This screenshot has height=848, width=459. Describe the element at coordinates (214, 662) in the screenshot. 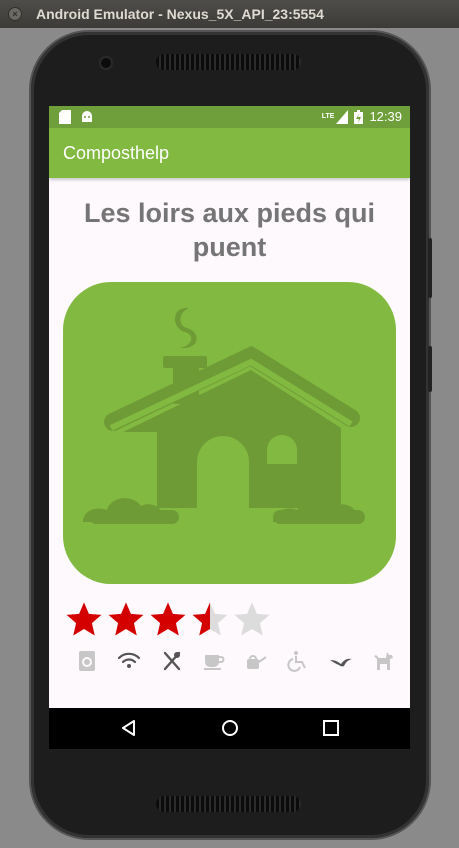

I see `coffee-icon` at that location.